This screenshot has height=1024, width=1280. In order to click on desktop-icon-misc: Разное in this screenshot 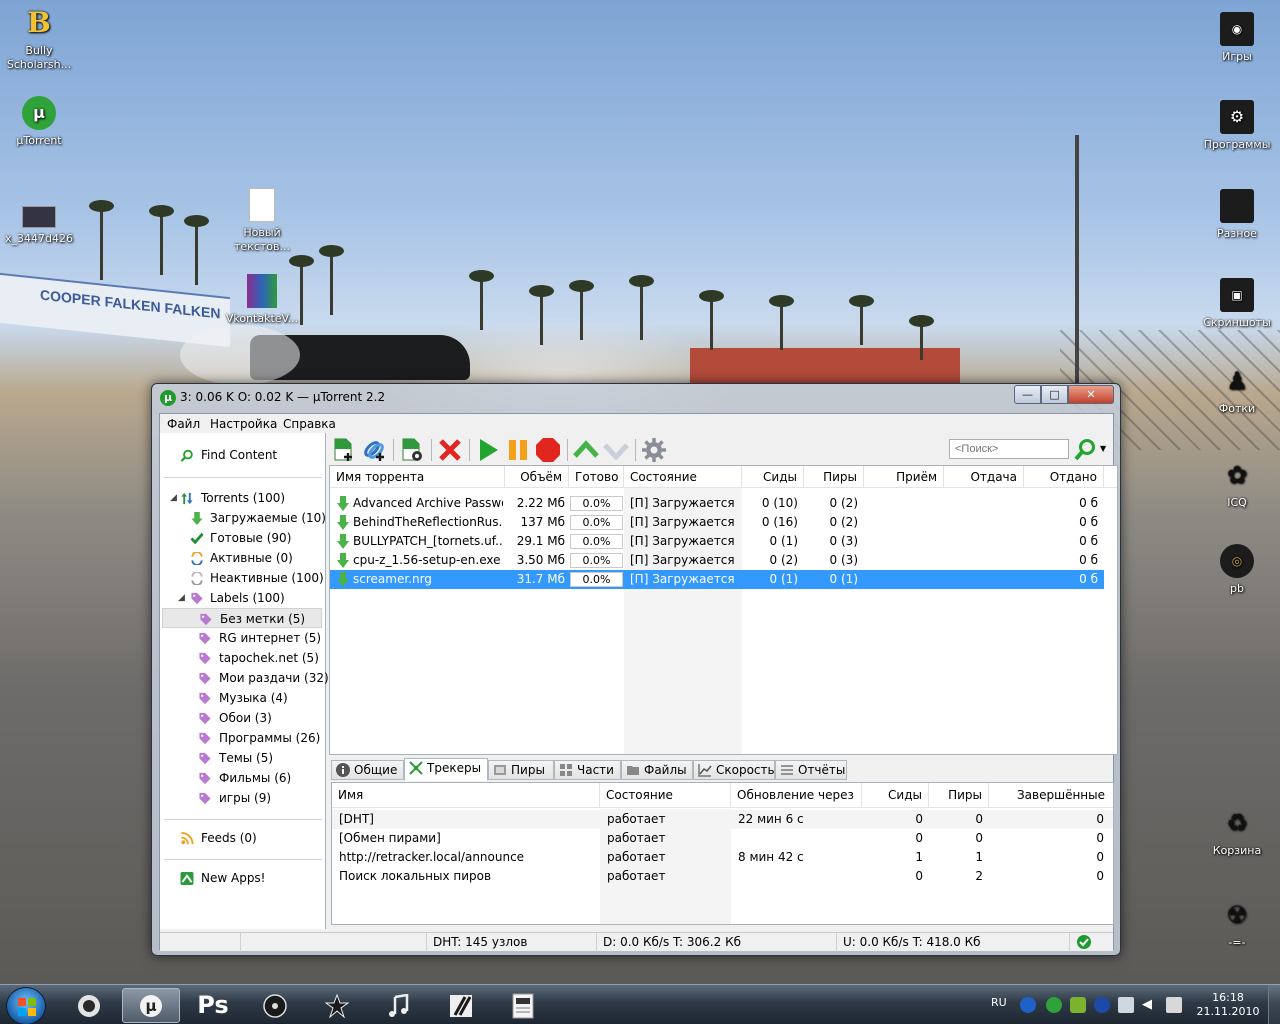, I will do `click(1237, 215)`.